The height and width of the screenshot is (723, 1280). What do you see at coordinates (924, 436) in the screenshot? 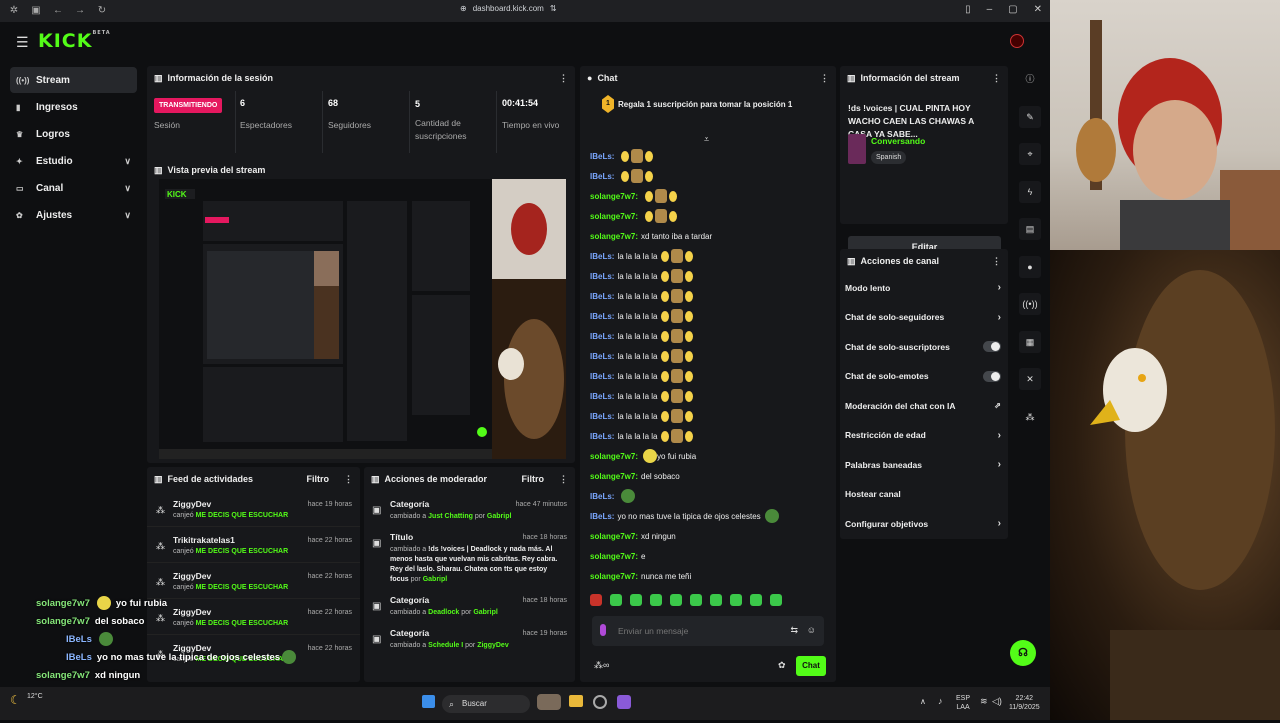
I see `channel-action-item: Restricción de edad ›` at bounding box center [924, 436].